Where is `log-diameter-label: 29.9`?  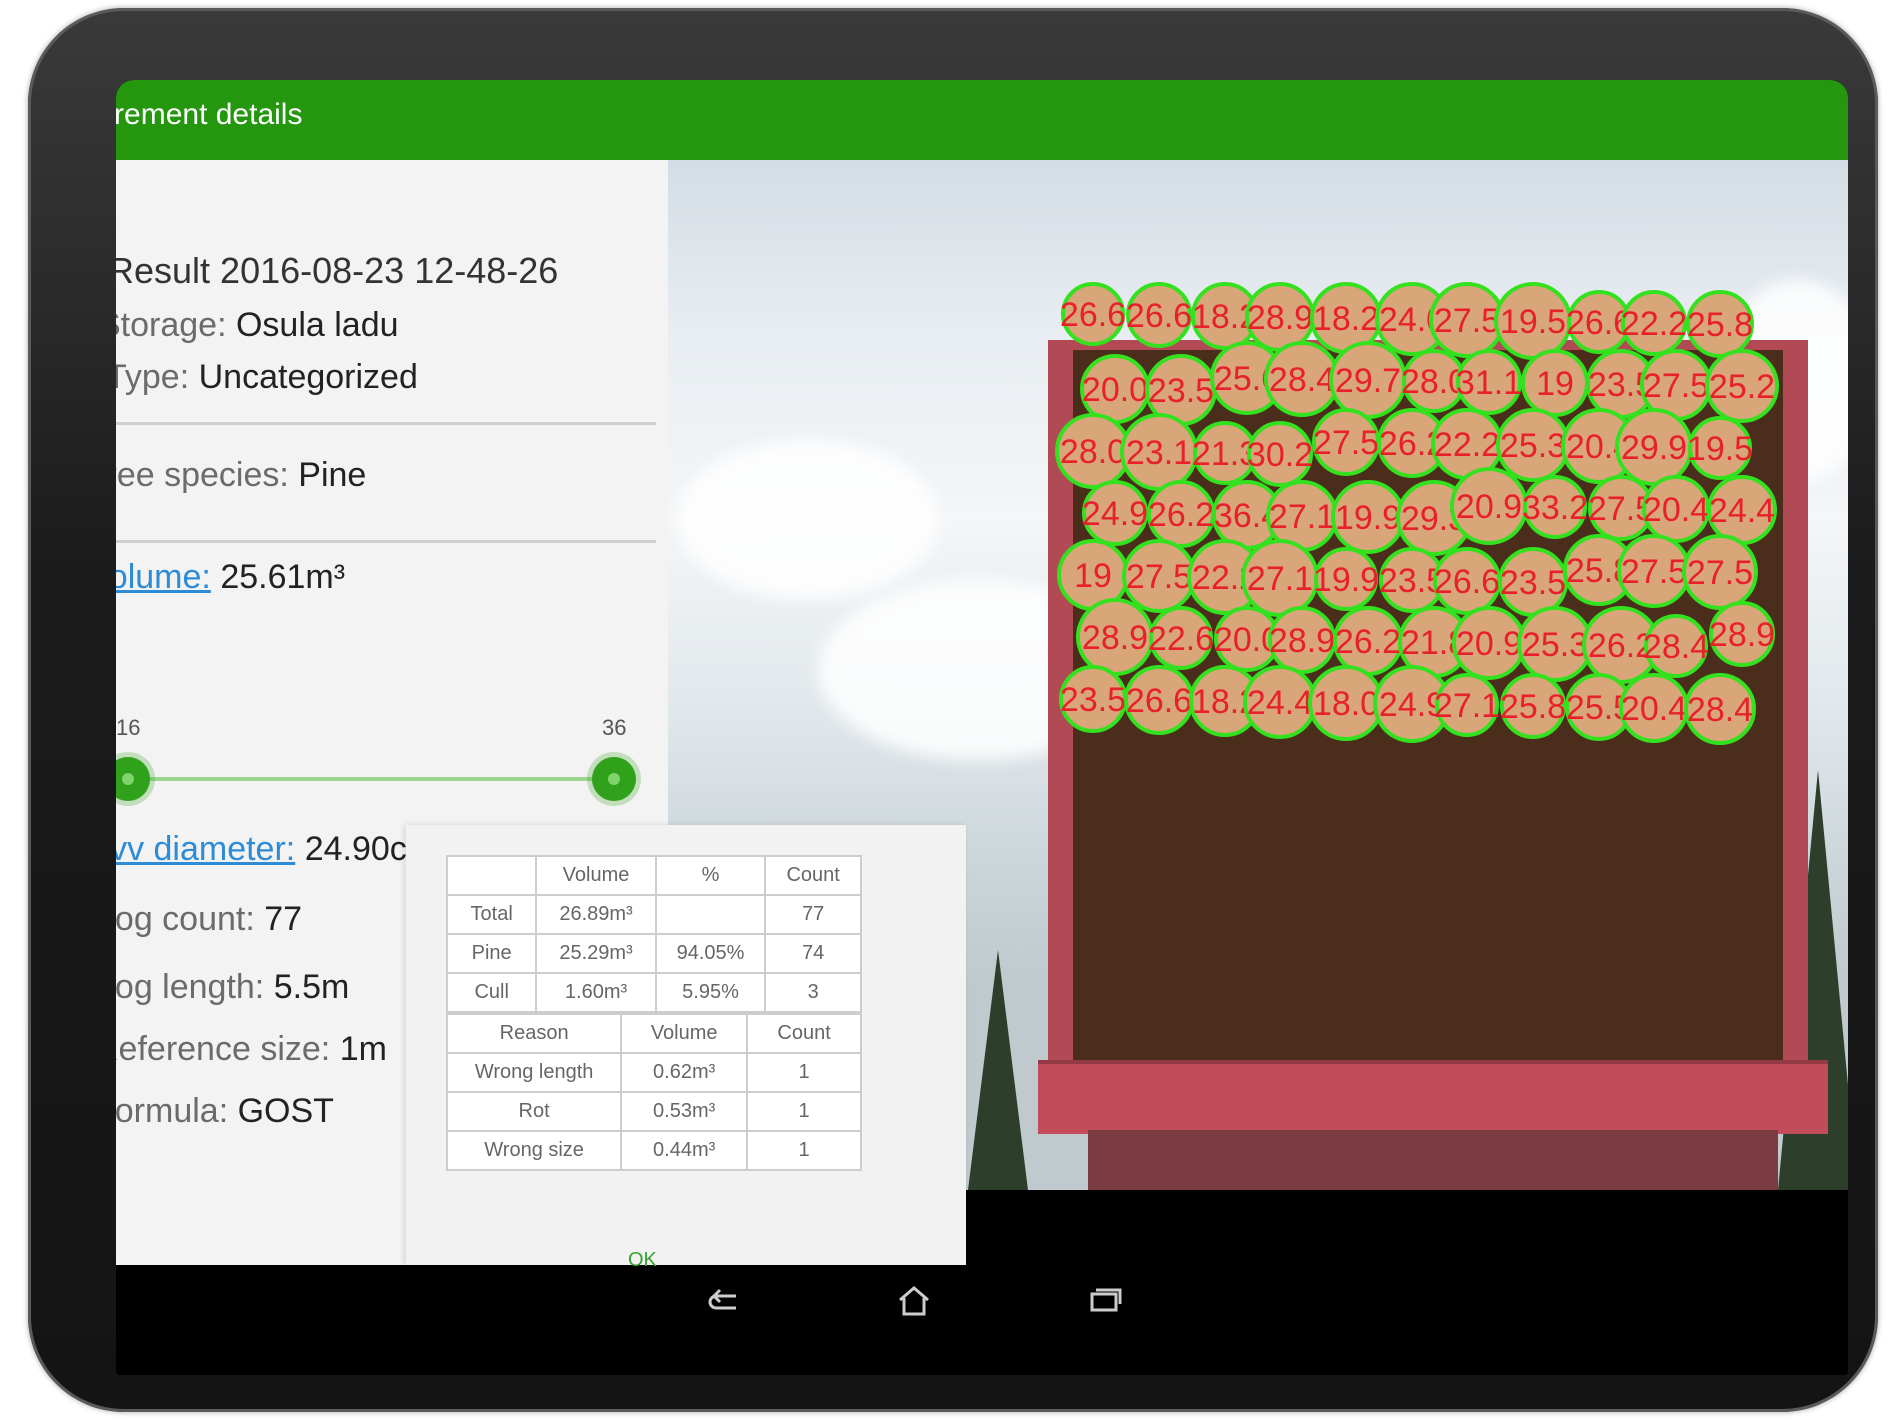 log-diameter-label: 29.9 is located at coordinates (1654, 448).